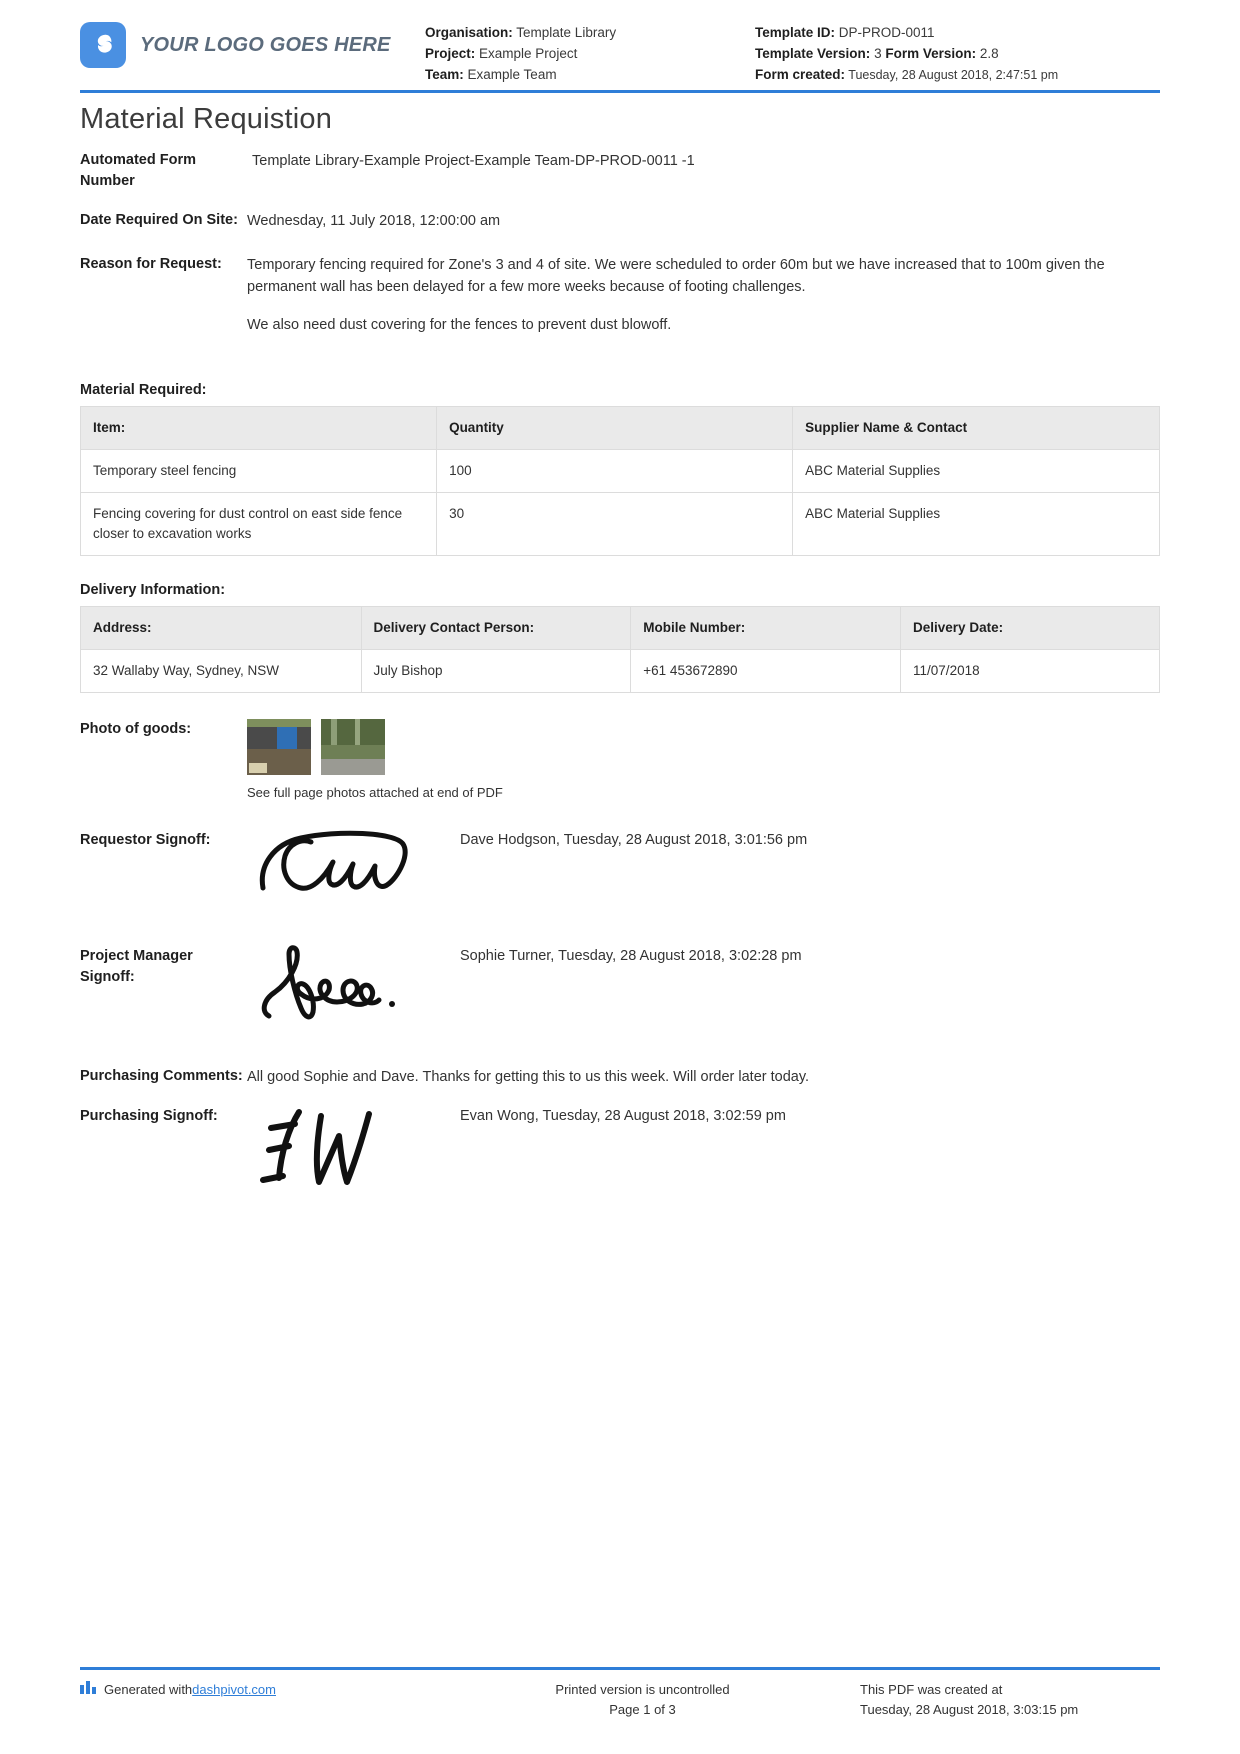 This screenshot has width=1240, height=1754. I want to click on organisation-line: Organisation: Template Library, so click(590, 32).